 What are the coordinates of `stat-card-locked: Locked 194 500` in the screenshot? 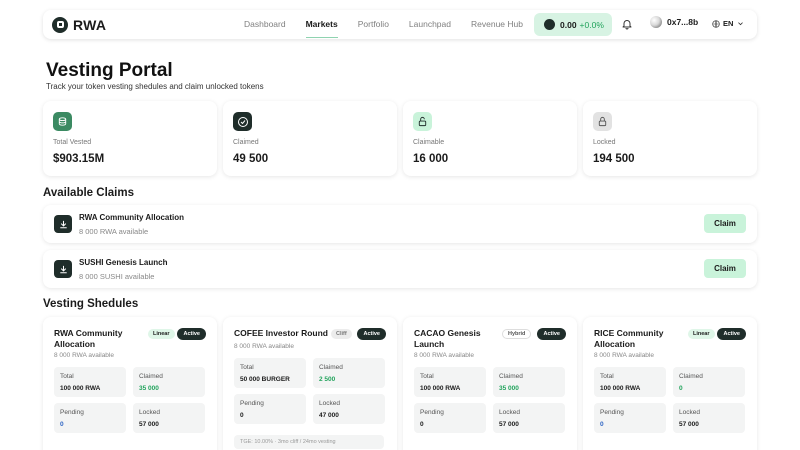 It's located at (670, 138).